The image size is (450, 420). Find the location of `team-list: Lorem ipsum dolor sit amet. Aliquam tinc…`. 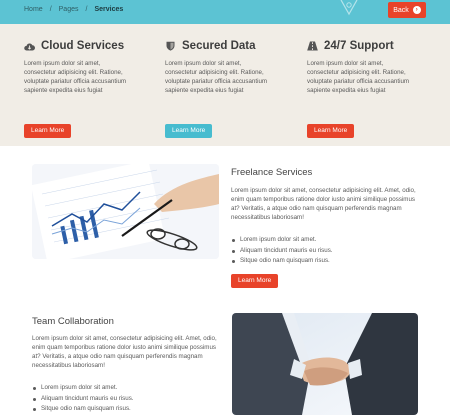

team-list: Lorem ipsum dolor sit amet. Aliquam tinc… is located at coordinates (83, 399).